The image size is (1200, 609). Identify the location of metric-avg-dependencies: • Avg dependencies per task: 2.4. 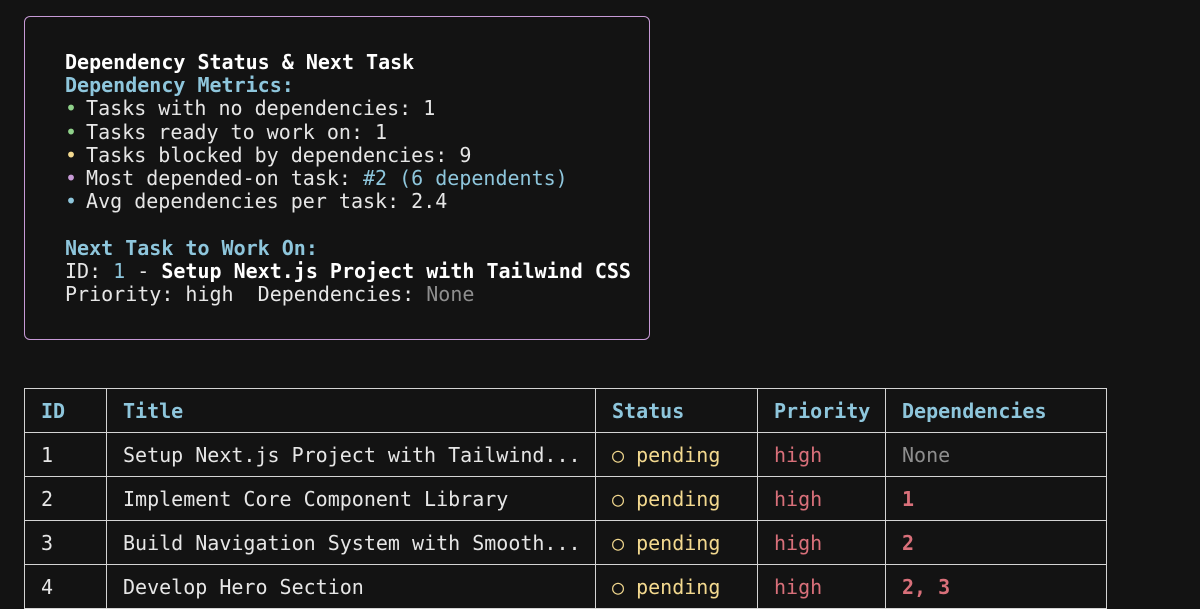
(357, 201).